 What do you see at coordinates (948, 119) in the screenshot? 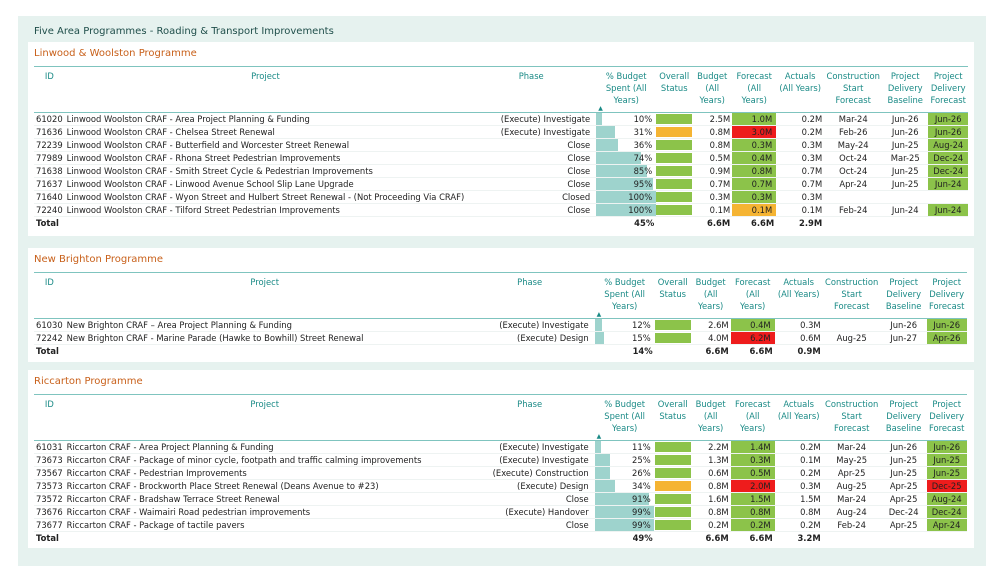
I see `delivery-forecast: Jun-26` at bounding box center [948, 119].